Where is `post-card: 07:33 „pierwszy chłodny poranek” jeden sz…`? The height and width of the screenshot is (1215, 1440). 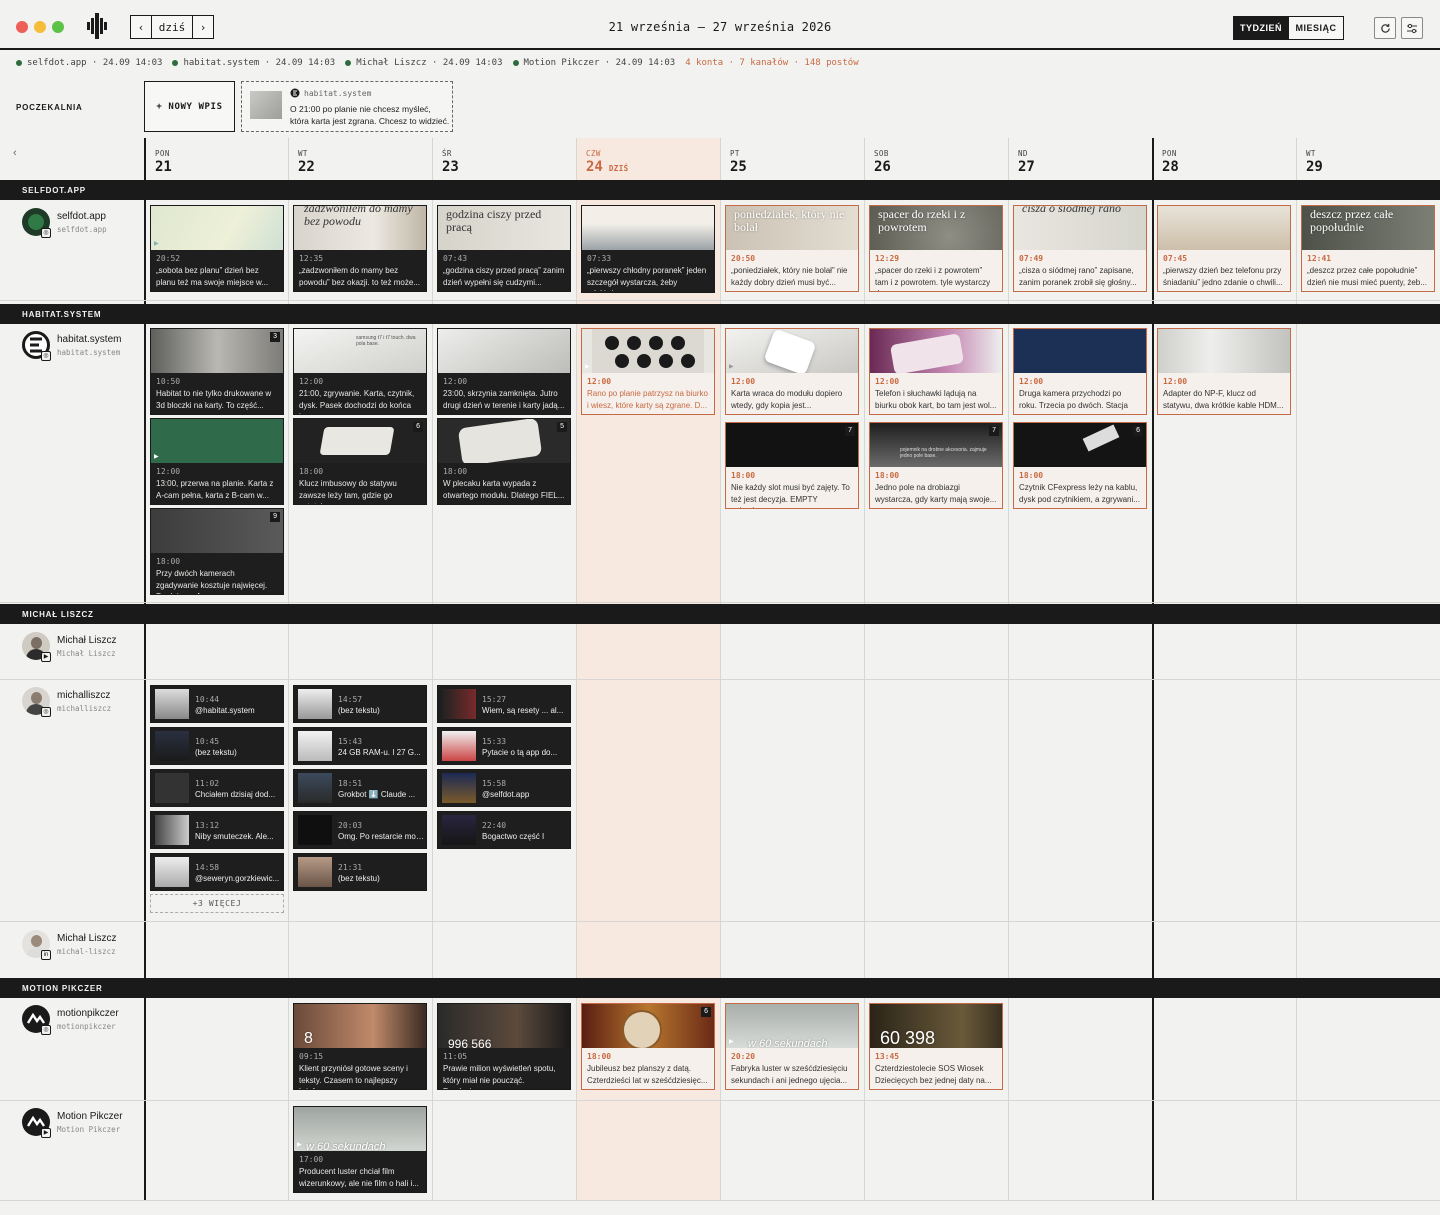 post-card: 07:33 „pierwszy chłodny poranek” jeden sz… is located at coordinates (648, 249).